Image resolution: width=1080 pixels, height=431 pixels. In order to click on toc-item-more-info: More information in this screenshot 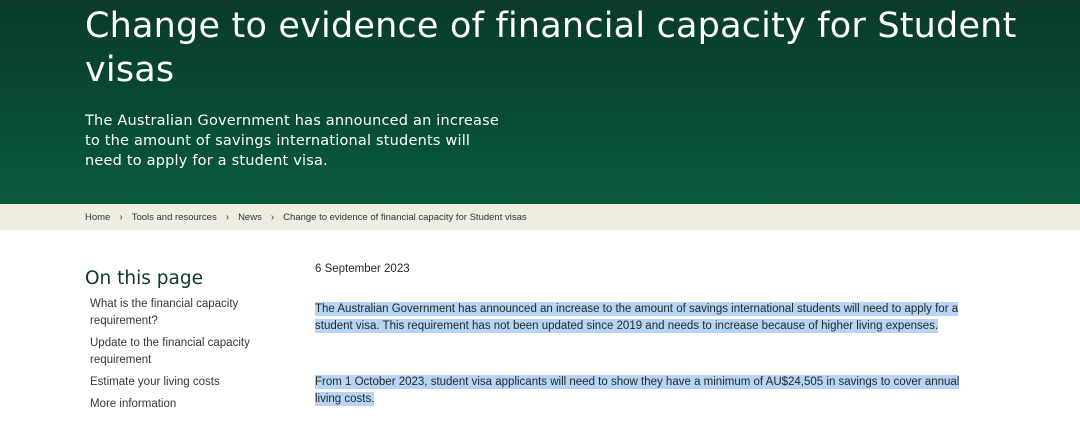, I will do `click(190, 404)`.